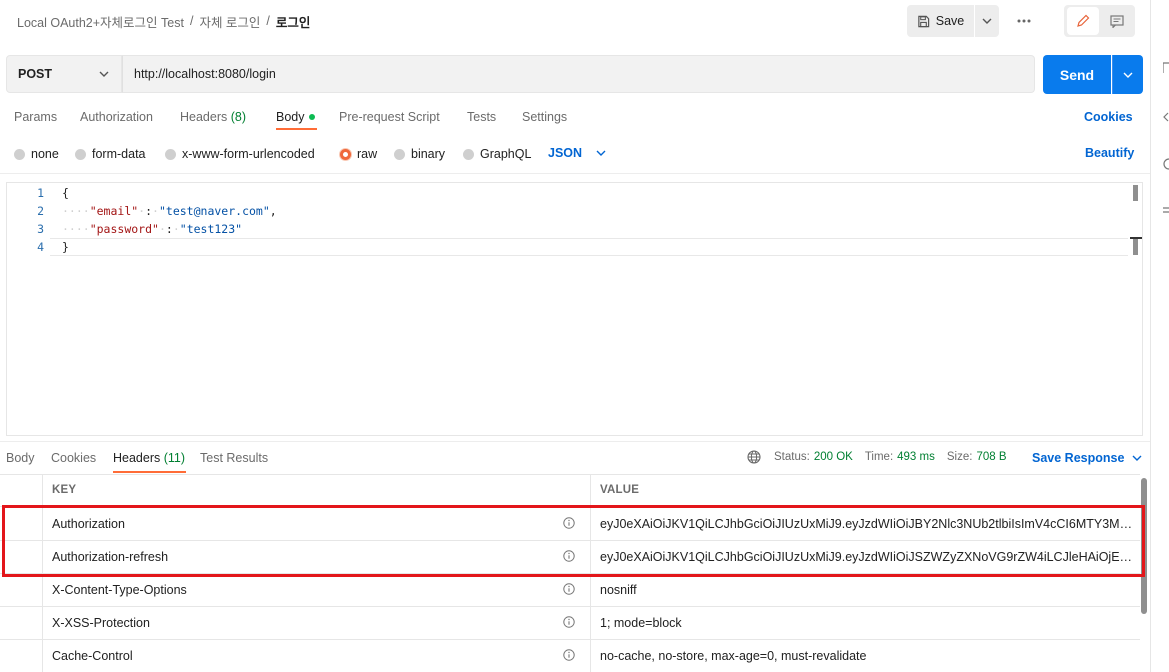 The height and width of the screenshot is (672, 1169). Describe the element at coordinates (544, 118) in the screenshot. I see `tab-settings: Settings` at that location.